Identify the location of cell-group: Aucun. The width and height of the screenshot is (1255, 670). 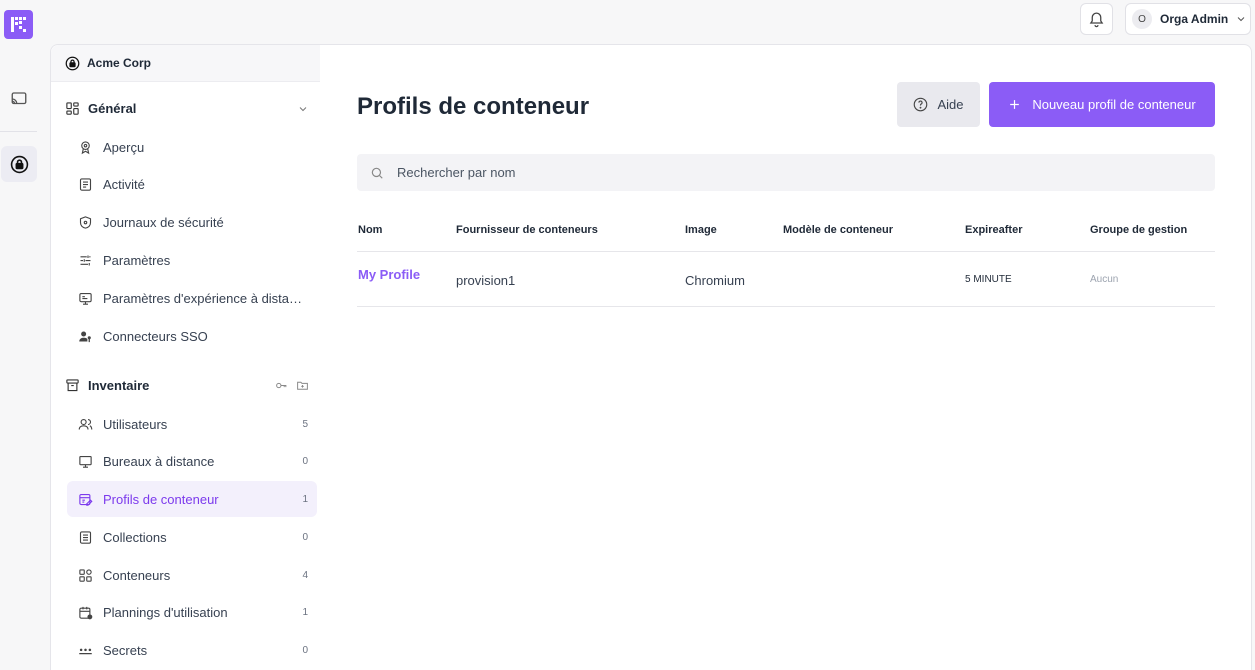
(1104, 279).